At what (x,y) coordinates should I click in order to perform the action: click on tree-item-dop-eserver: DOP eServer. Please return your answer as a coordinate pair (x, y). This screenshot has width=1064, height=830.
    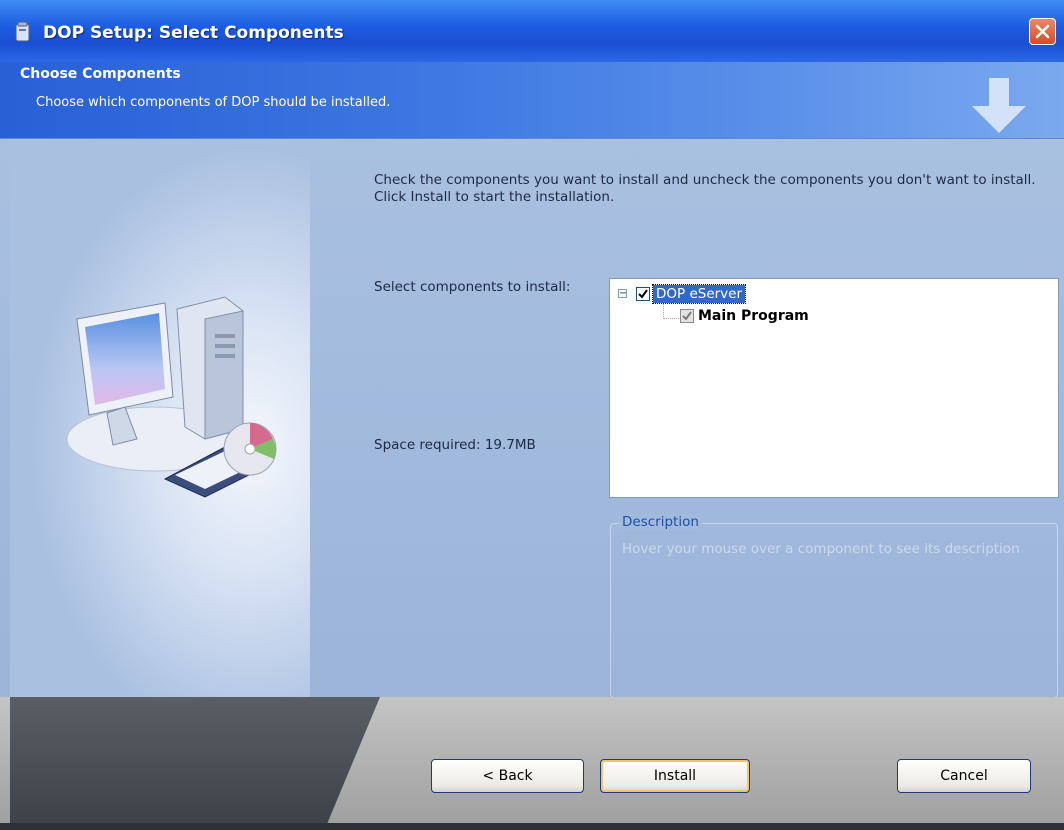
    Looking at the image, I should click on (699, 294).